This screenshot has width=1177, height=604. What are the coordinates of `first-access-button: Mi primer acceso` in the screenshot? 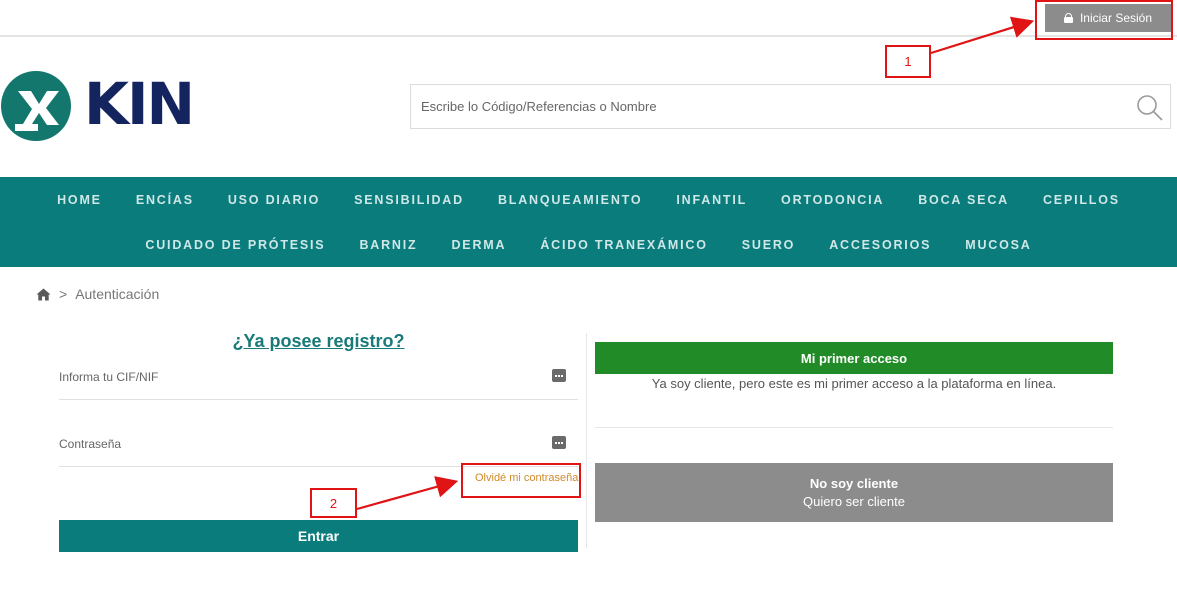 It's located at (854, 358).